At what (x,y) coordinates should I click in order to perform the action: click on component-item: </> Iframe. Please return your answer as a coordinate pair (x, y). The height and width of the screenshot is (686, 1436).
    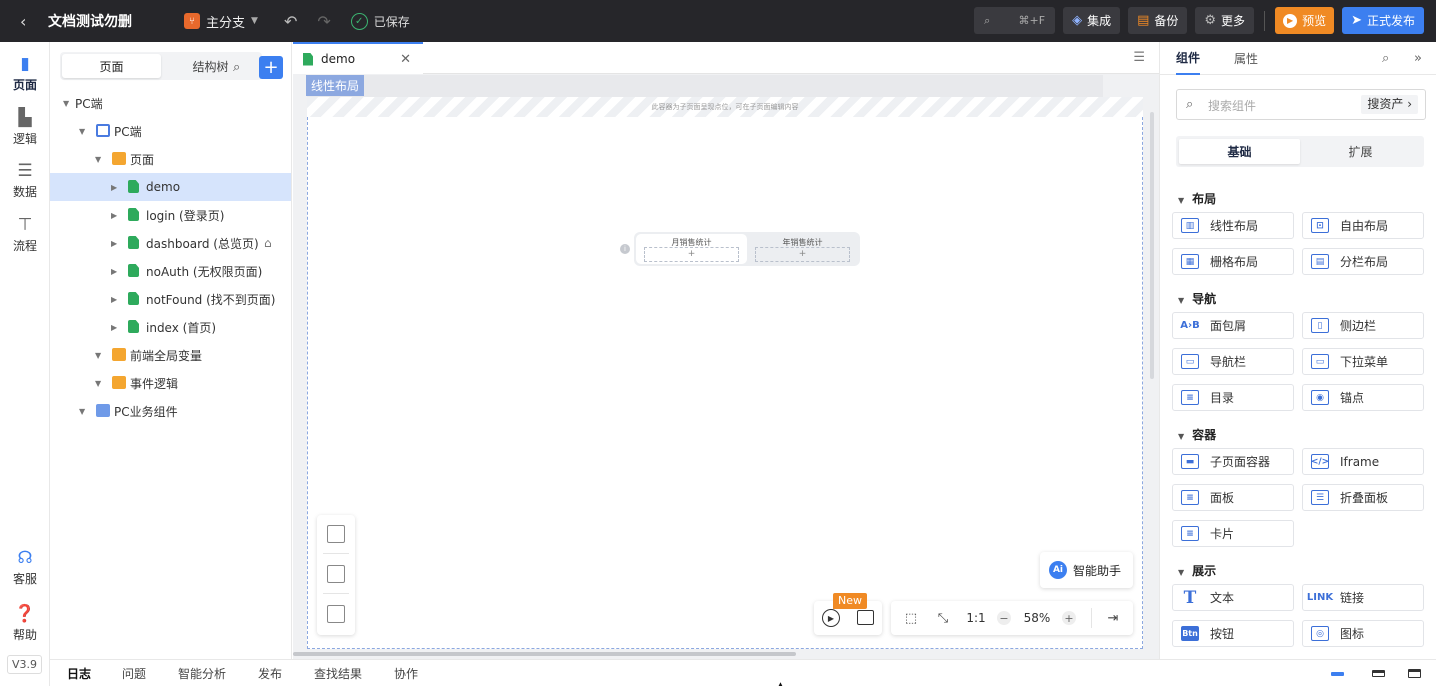
    Looking at the image, I should click on (1363, 461).